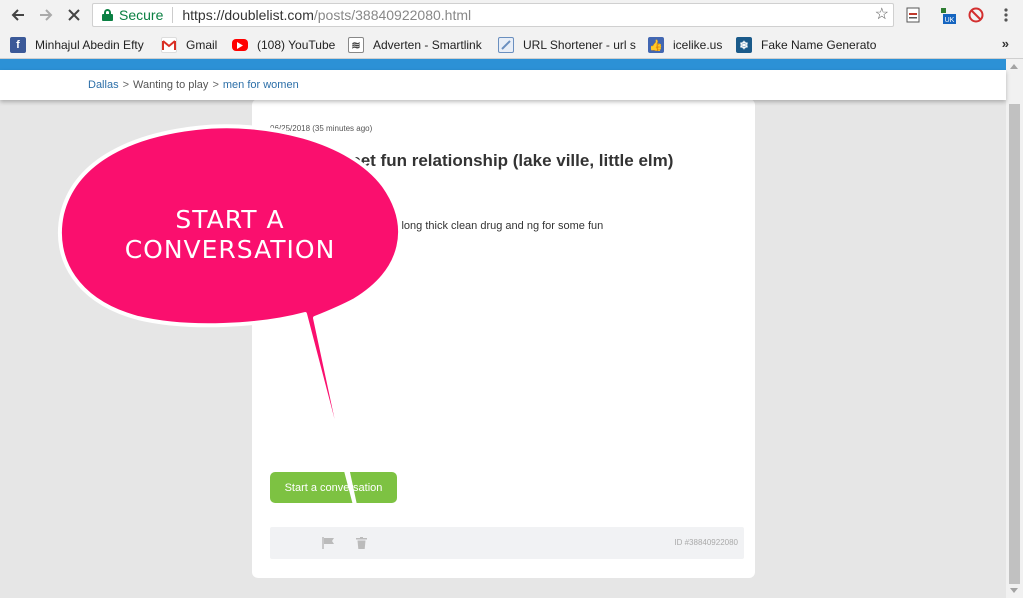 Image resolution: width=1023 pixels, height=598 pixels. I want to click on bookmark-fake-name-generator: ❄ Fake Name Generato, so click(806, 45).